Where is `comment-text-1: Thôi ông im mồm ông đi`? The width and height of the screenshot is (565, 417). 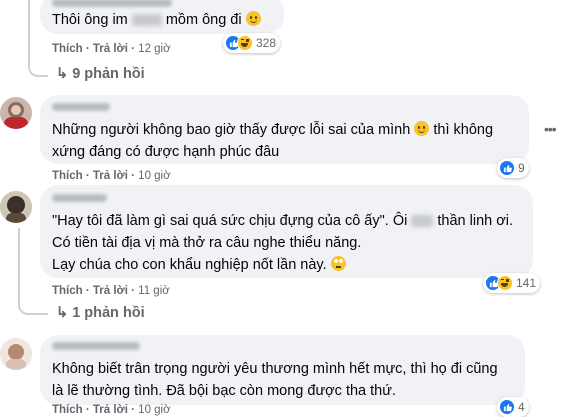
comment-text-1: Thôi ông im mồm ông đi is located at coordinates (156, 20).